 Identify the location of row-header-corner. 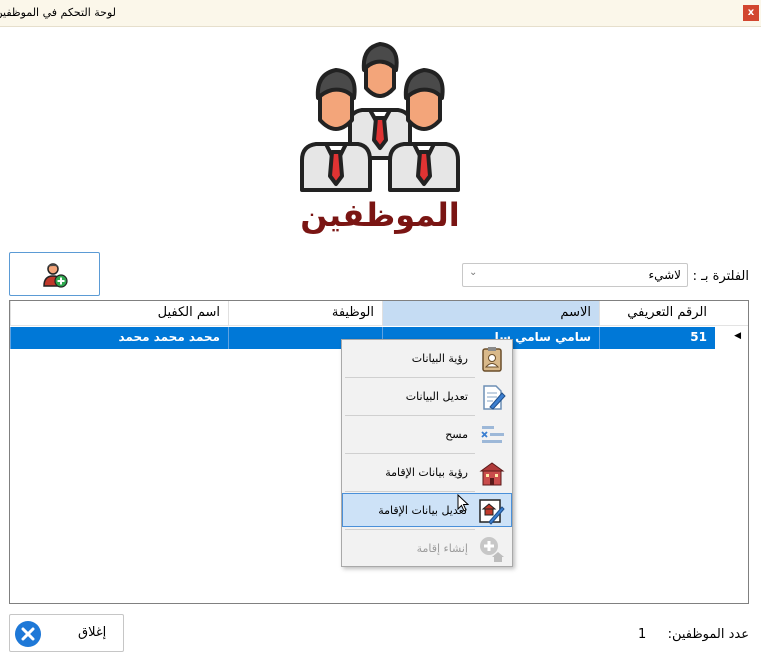
(731, 313).